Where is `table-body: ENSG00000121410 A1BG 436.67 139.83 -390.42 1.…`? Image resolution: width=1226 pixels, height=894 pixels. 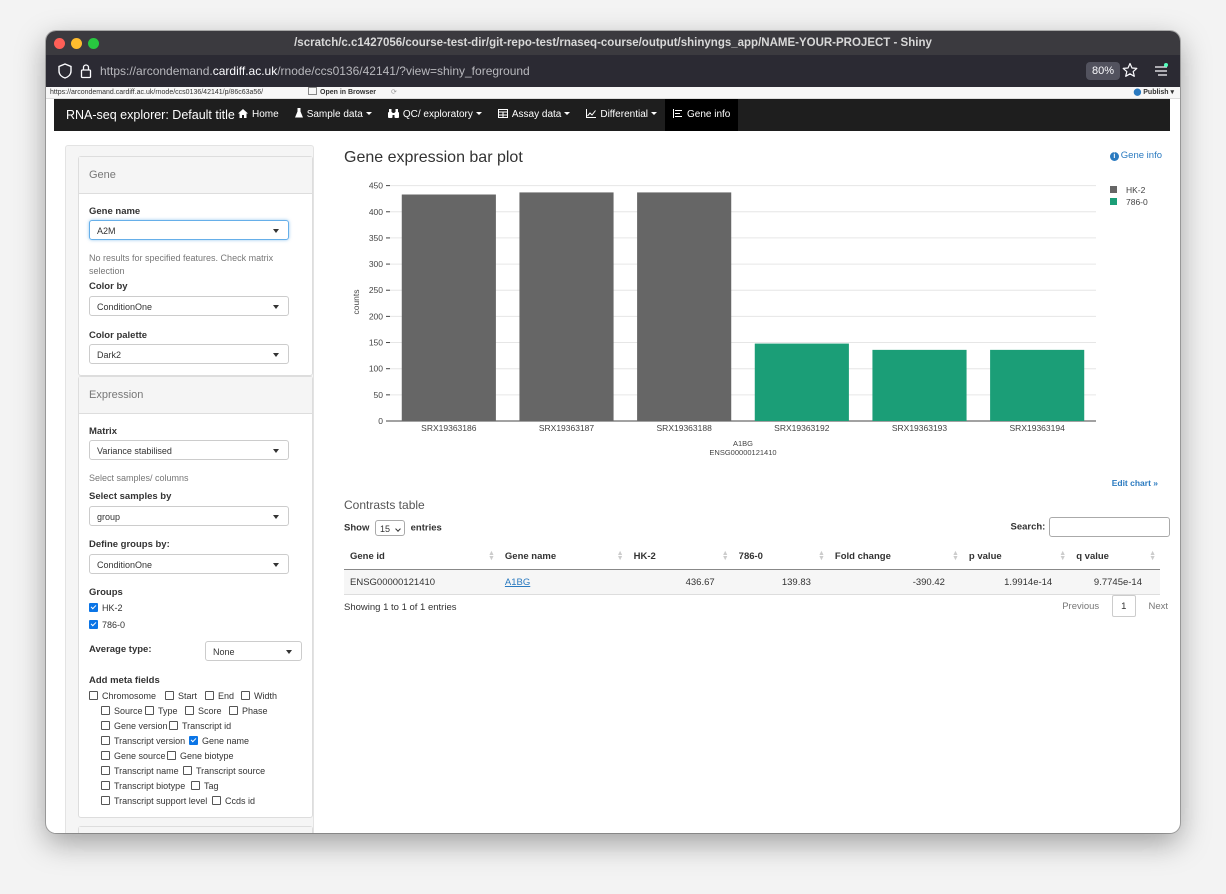 table-body: ENSG00000121410 A1BG 436.67 139.83 -390.42 1.… is located at coordinates (752, 582).